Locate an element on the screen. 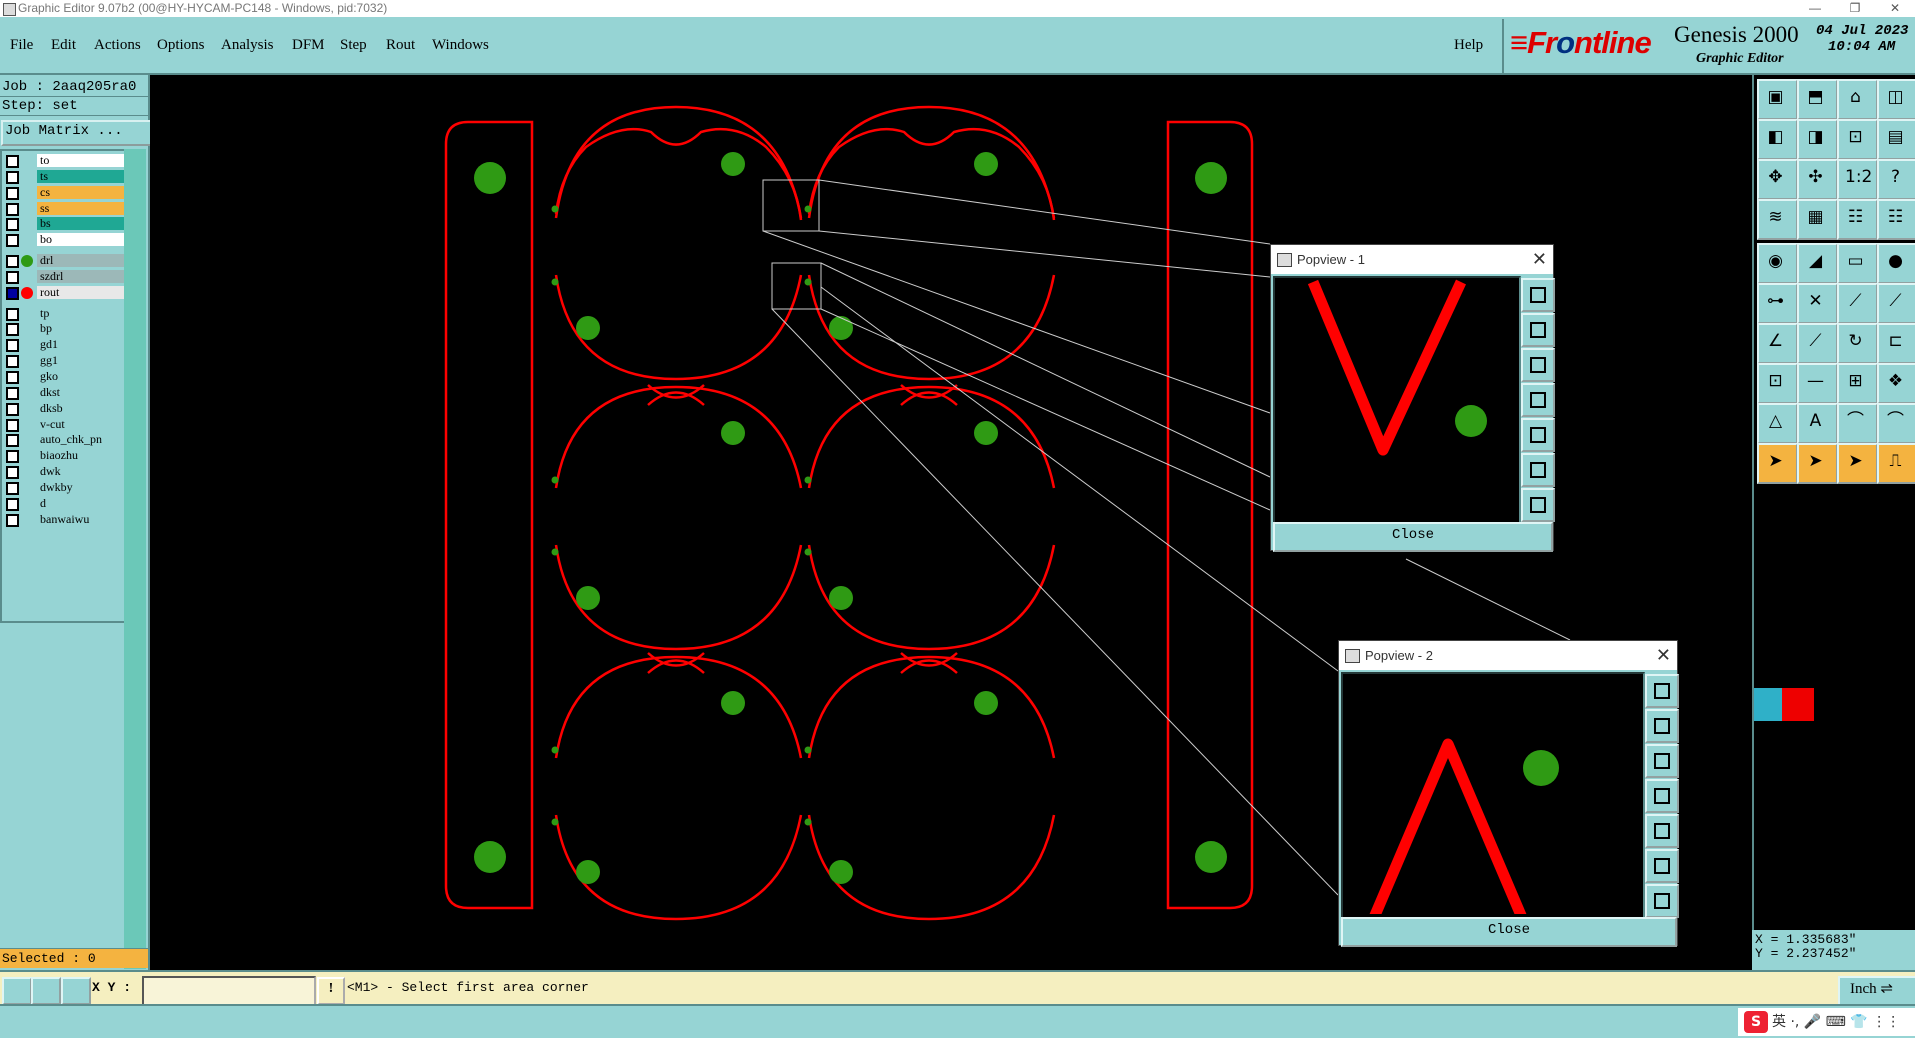 Image resolution: width=1915 pixels, height=1038 pixels. layer-row-cs: cs is located at coordinates (64, 192).